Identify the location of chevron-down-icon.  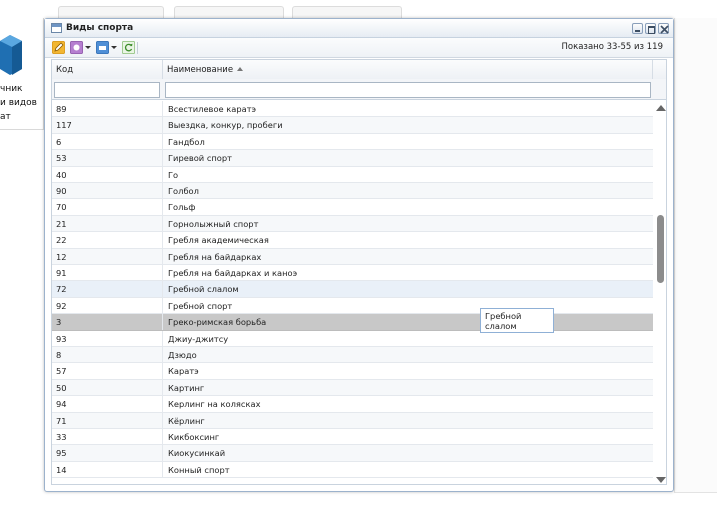
(88, 47).